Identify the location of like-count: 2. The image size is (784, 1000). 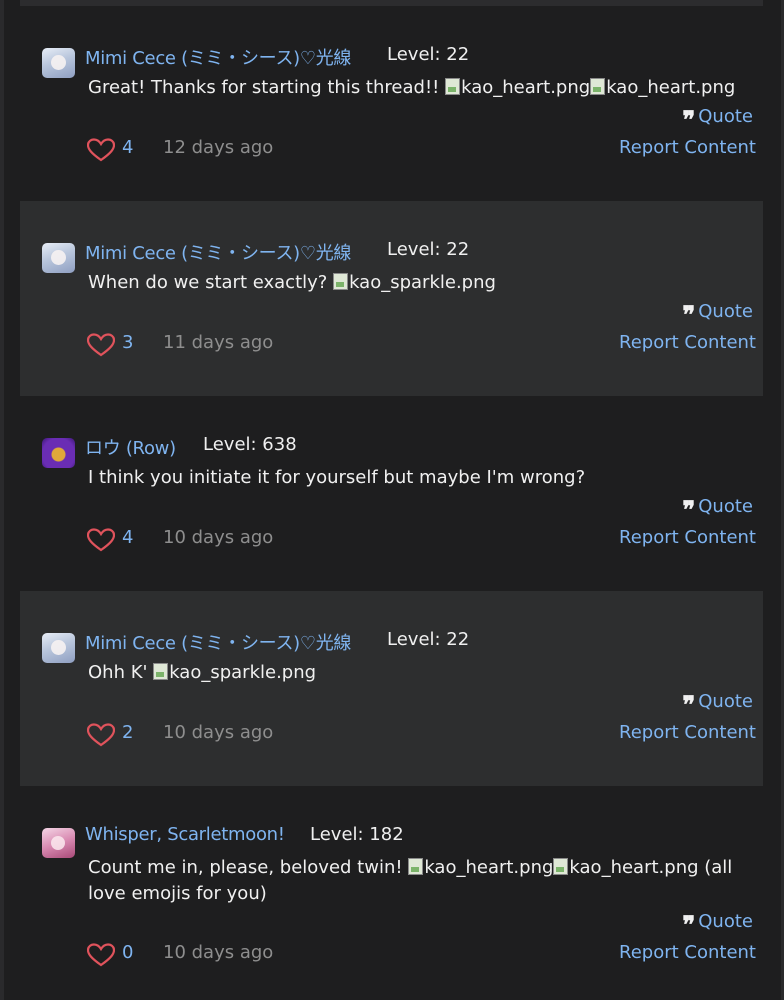
(128, 732).